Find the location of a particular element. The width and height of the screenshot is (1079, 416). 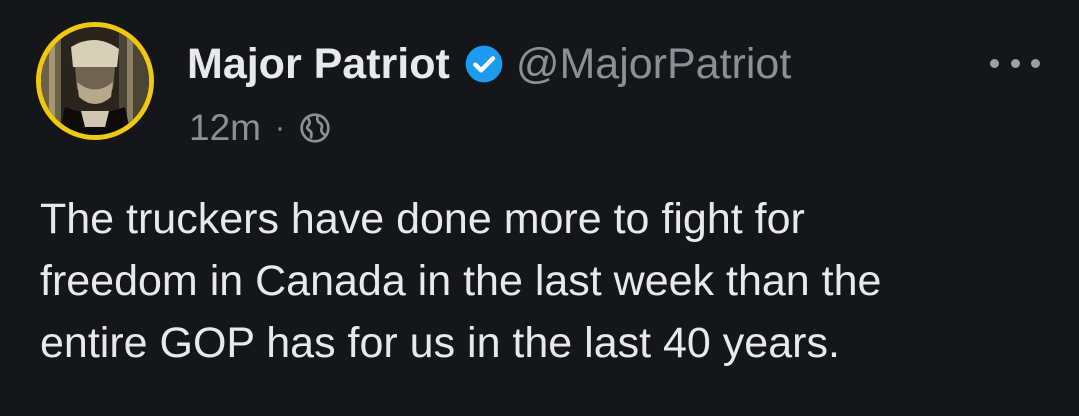

author-handle: @MajorPatriot is located at coordinates (653, 64).